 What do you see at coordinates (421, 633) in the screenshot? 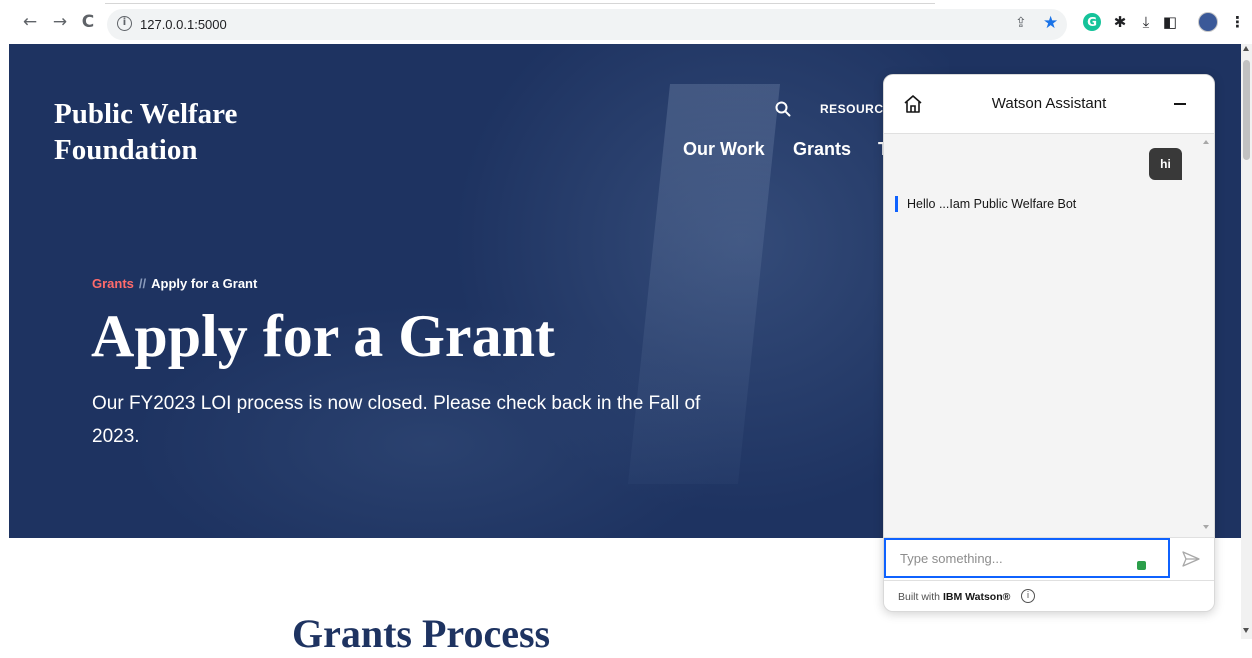
I see `section-title-grants-process: Grants Process` at bounding box center [421, 633].